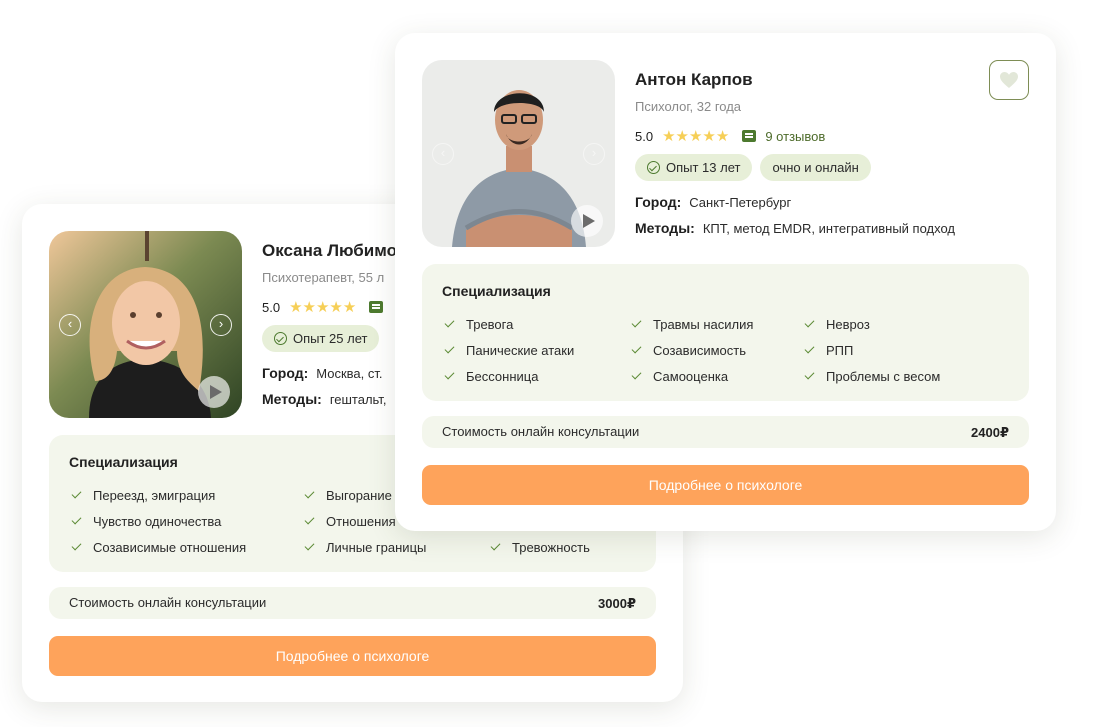 The image size is (1094, 727). What do you see at coordinates (146, 521) in the screenshot?
I see `specialization-item: Чувство одиночества` at bounding box center [146, 521].